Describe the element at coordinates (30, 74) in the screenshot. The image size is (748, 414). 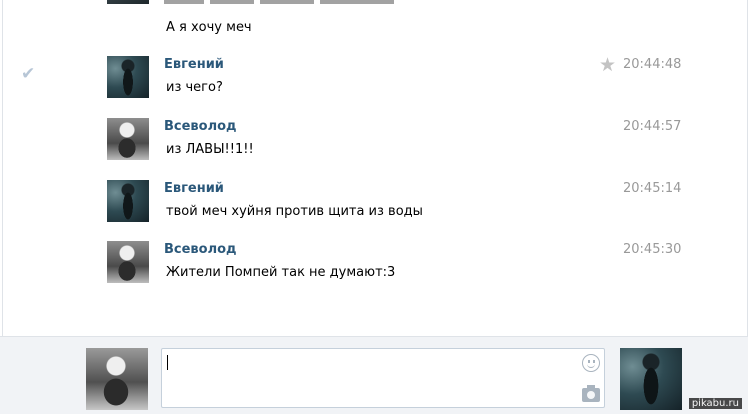
I see `check-icon: ✔` at that location.